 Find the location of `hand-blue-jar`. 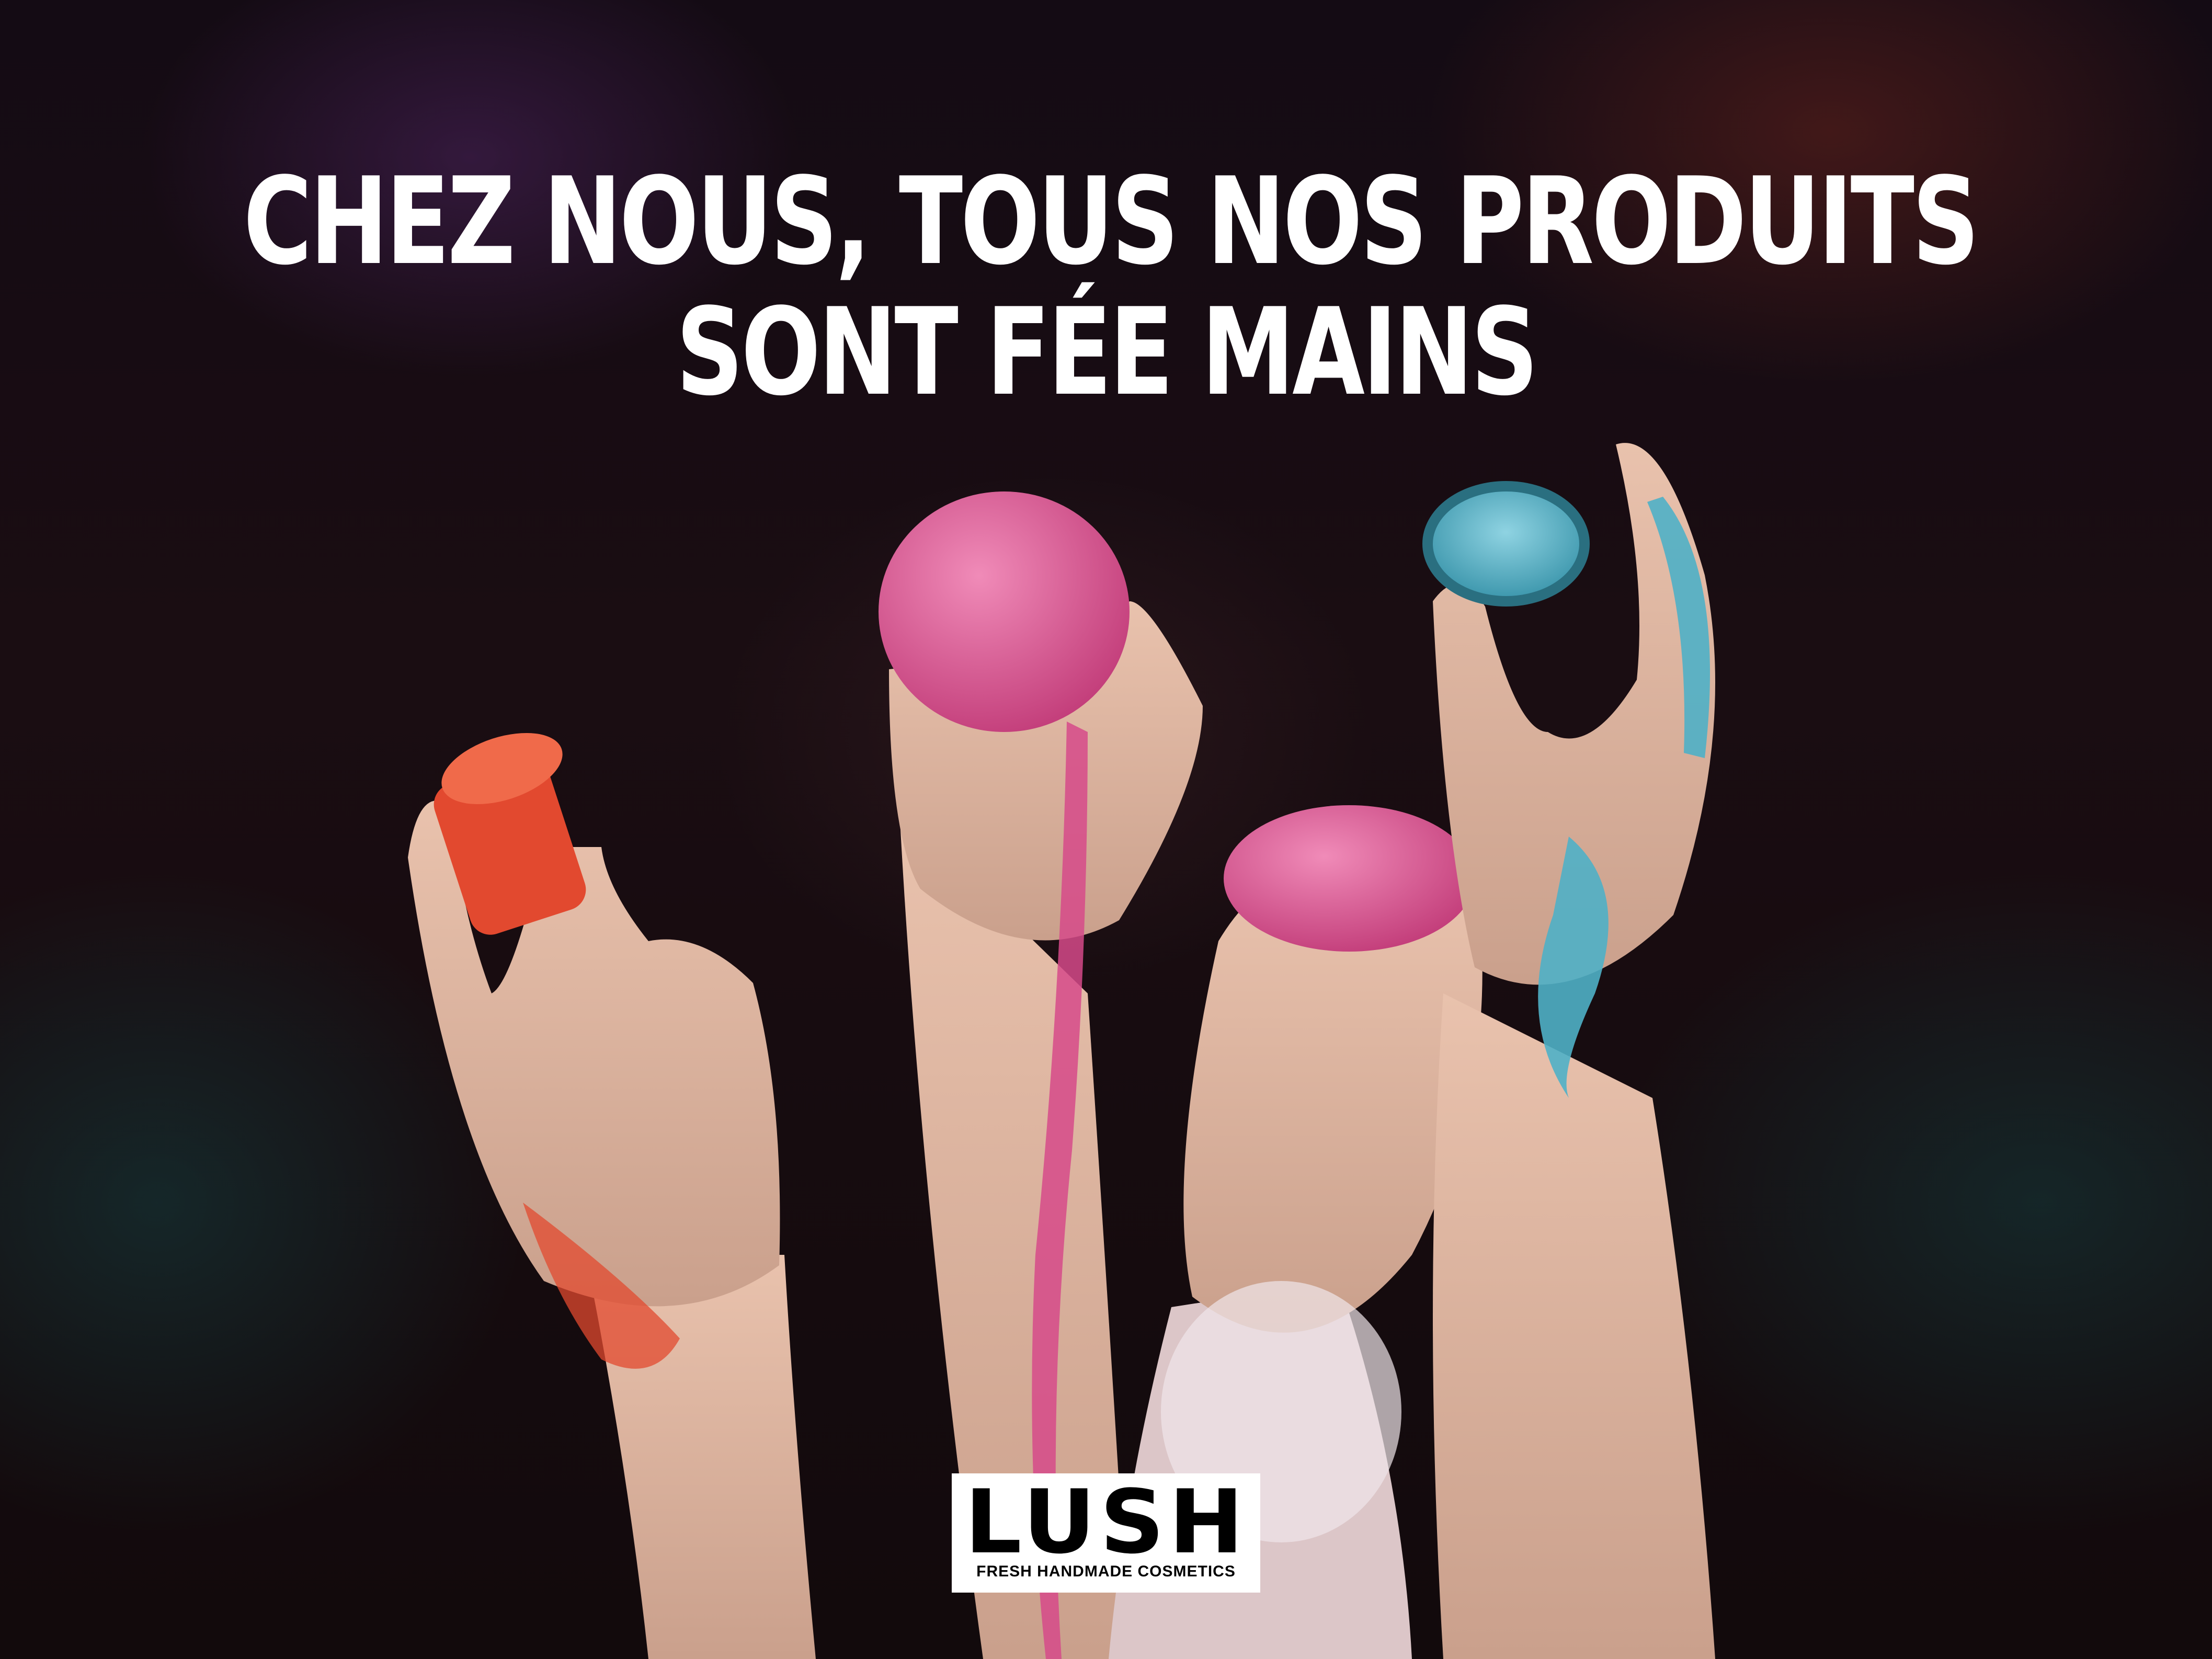

hand-blue-jar is located at coordinates (1568, 1051).